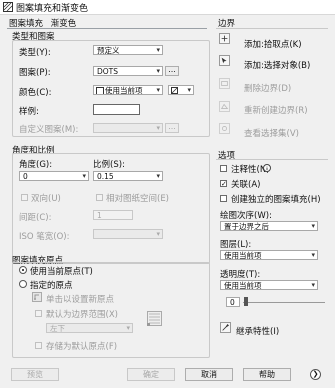 The image size is (335, 388). What do you see at coordinates (272, 28) in the screenshot?
I see `boundaries-divider` at bounding box center [272, 28].